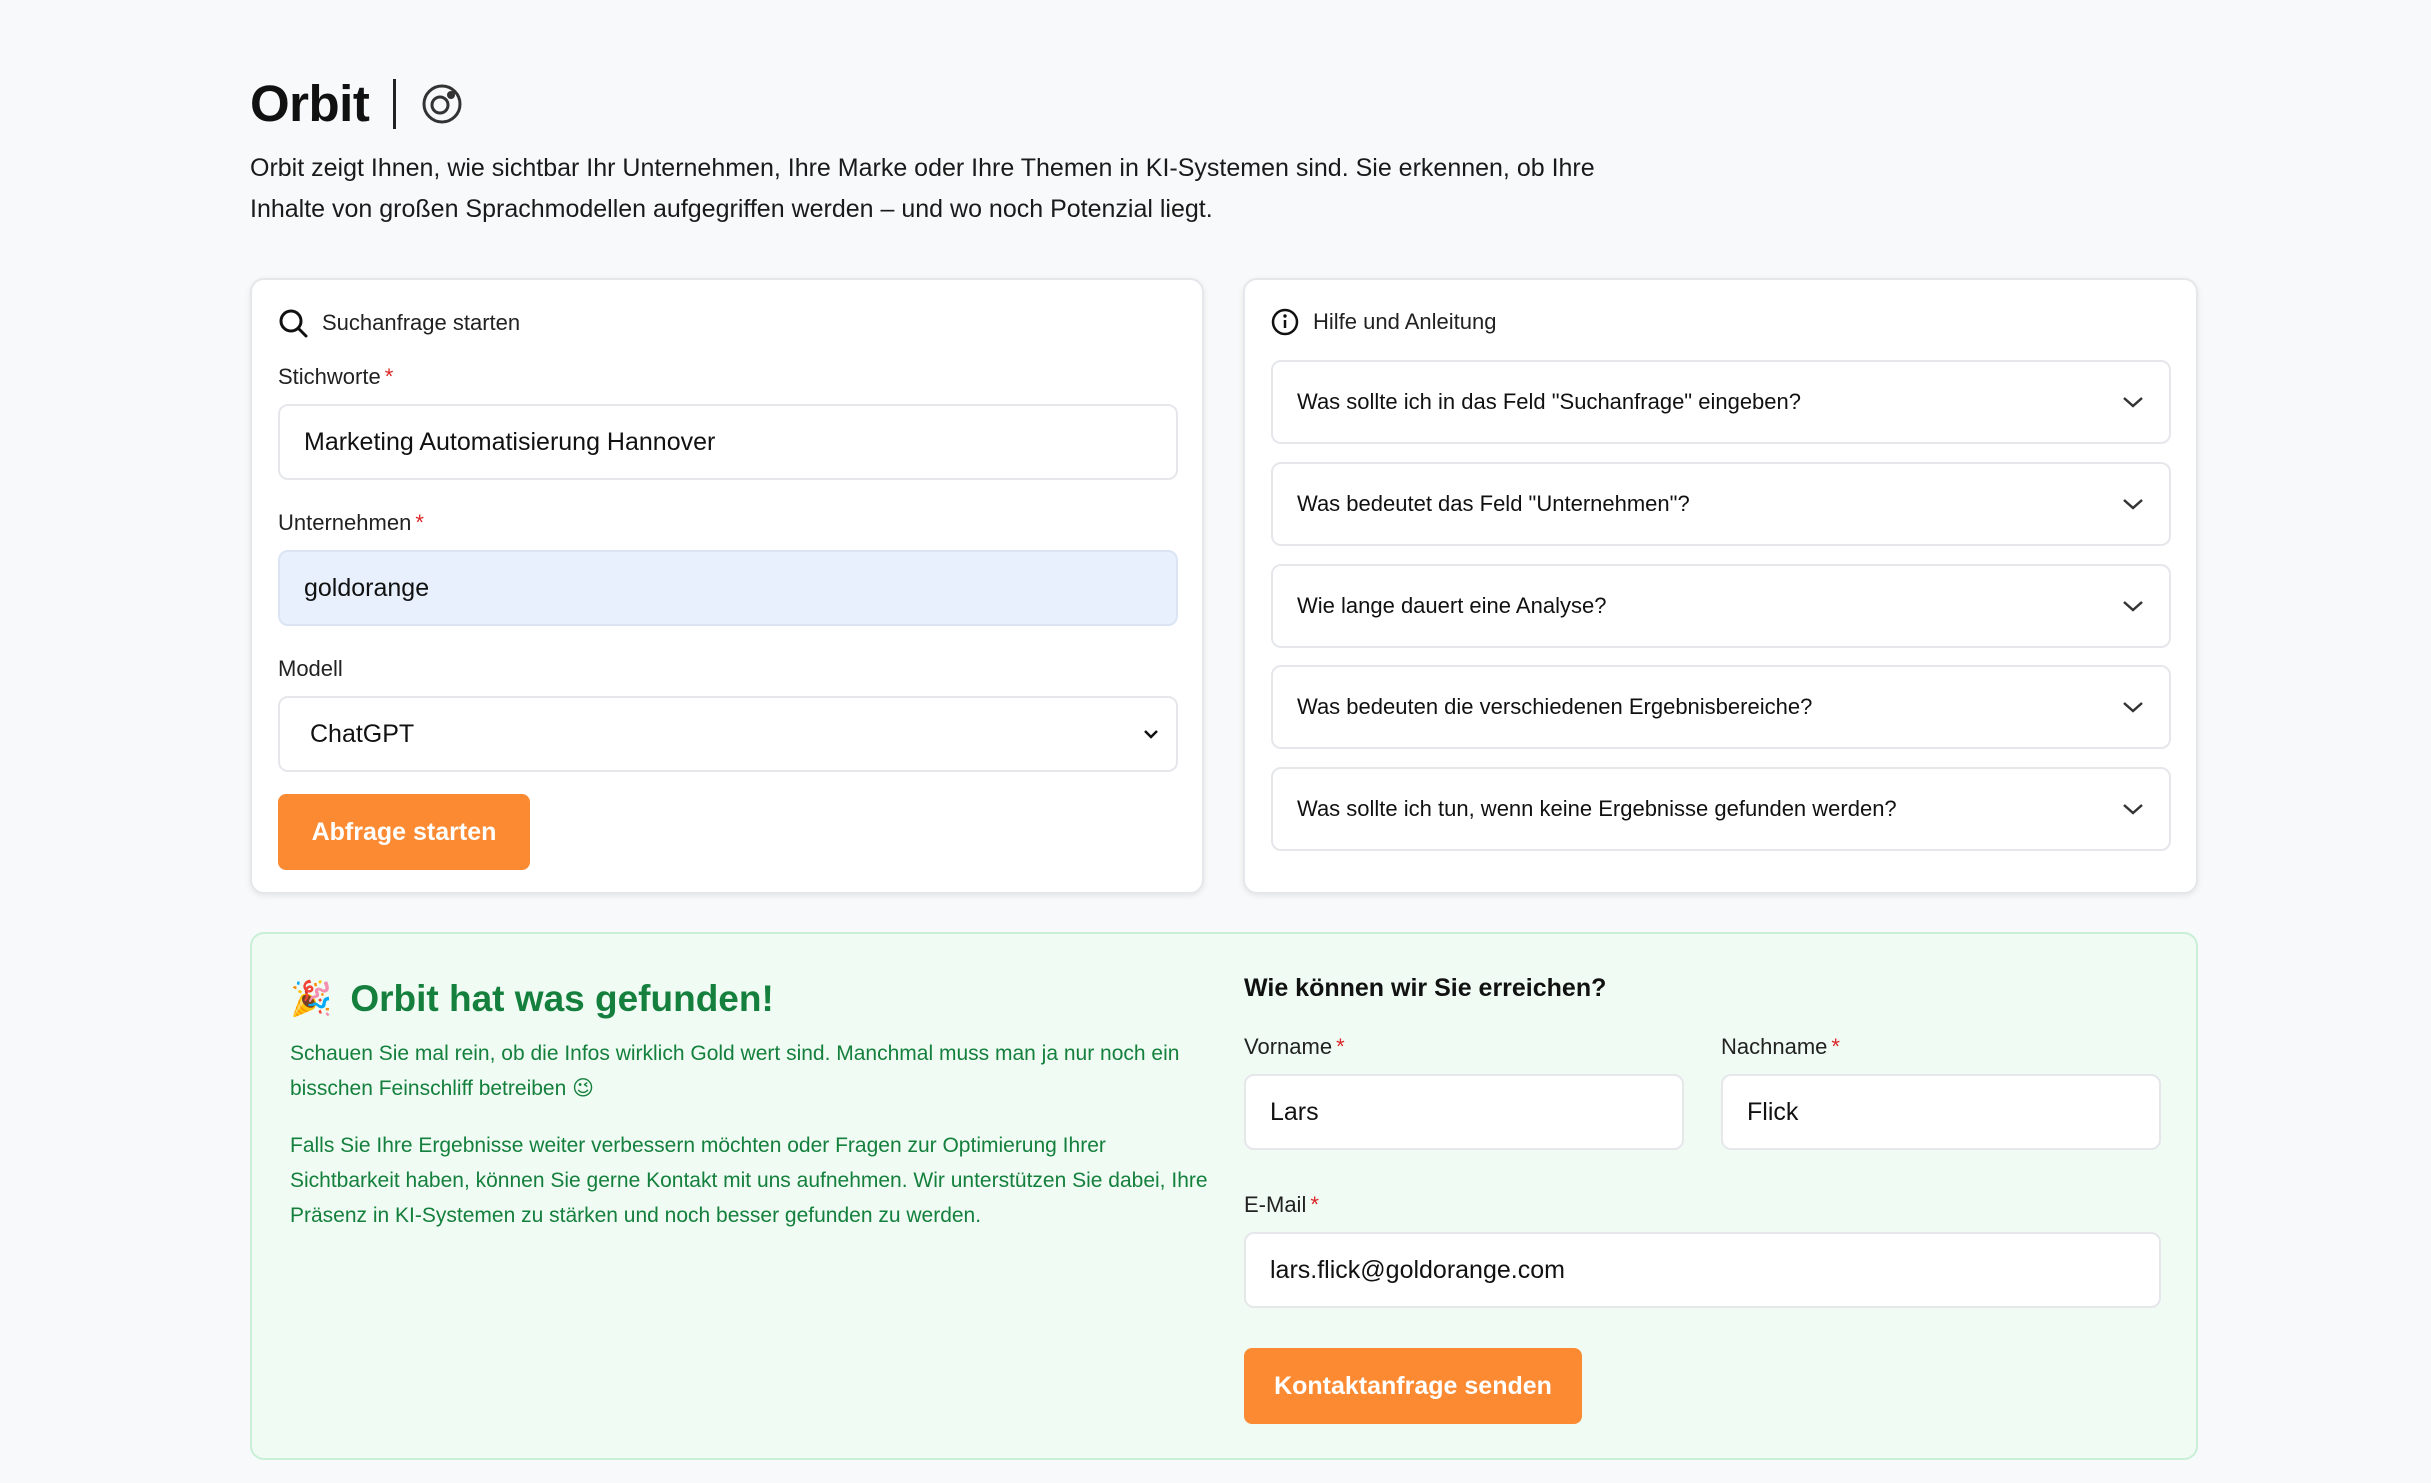  What do you see at coordinates (1288, 1046) in the screenshot?
I see `firstname-label-text: Vorname` at bounding box center [1288, 1046].